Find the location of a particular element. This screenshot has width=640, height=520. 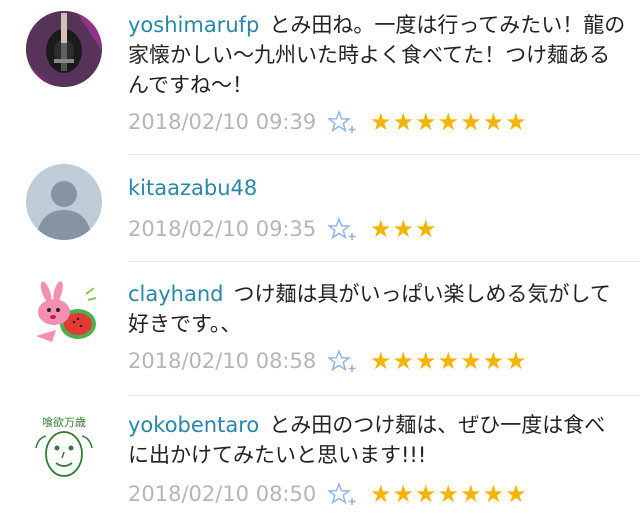

guitar-photo-icon is located at coordinates (64, 49).